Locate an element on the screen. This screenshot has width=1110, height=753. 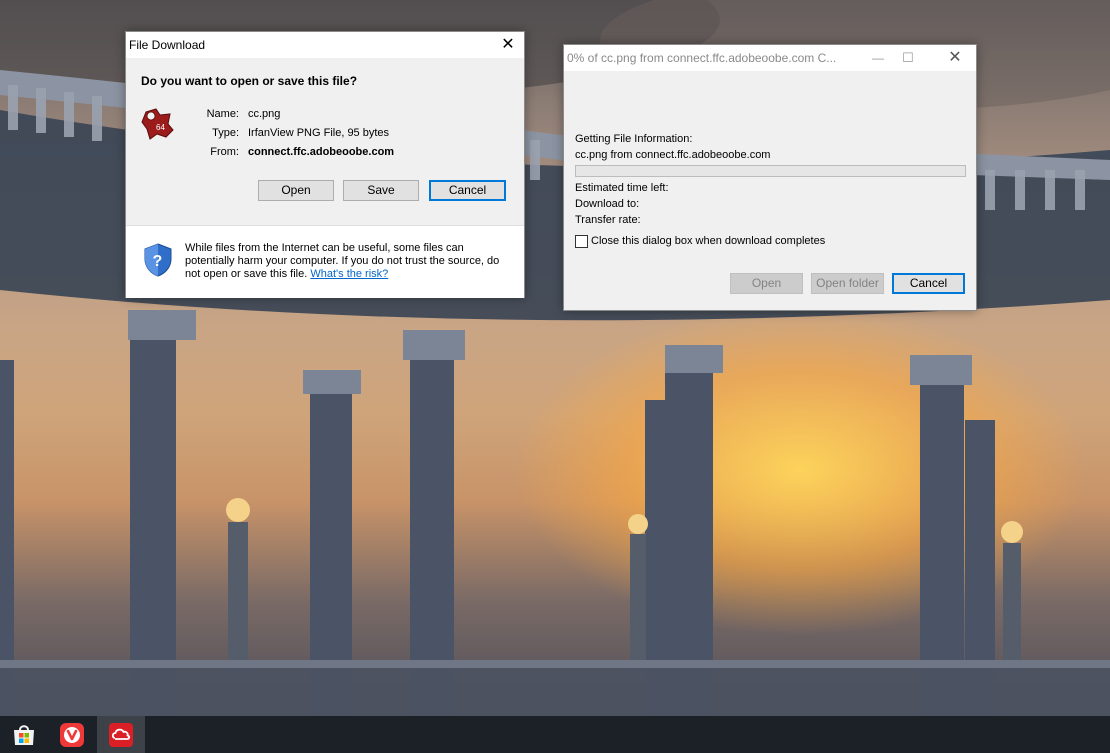
shield-question-icon: ? is located at coordinates (158, 260).